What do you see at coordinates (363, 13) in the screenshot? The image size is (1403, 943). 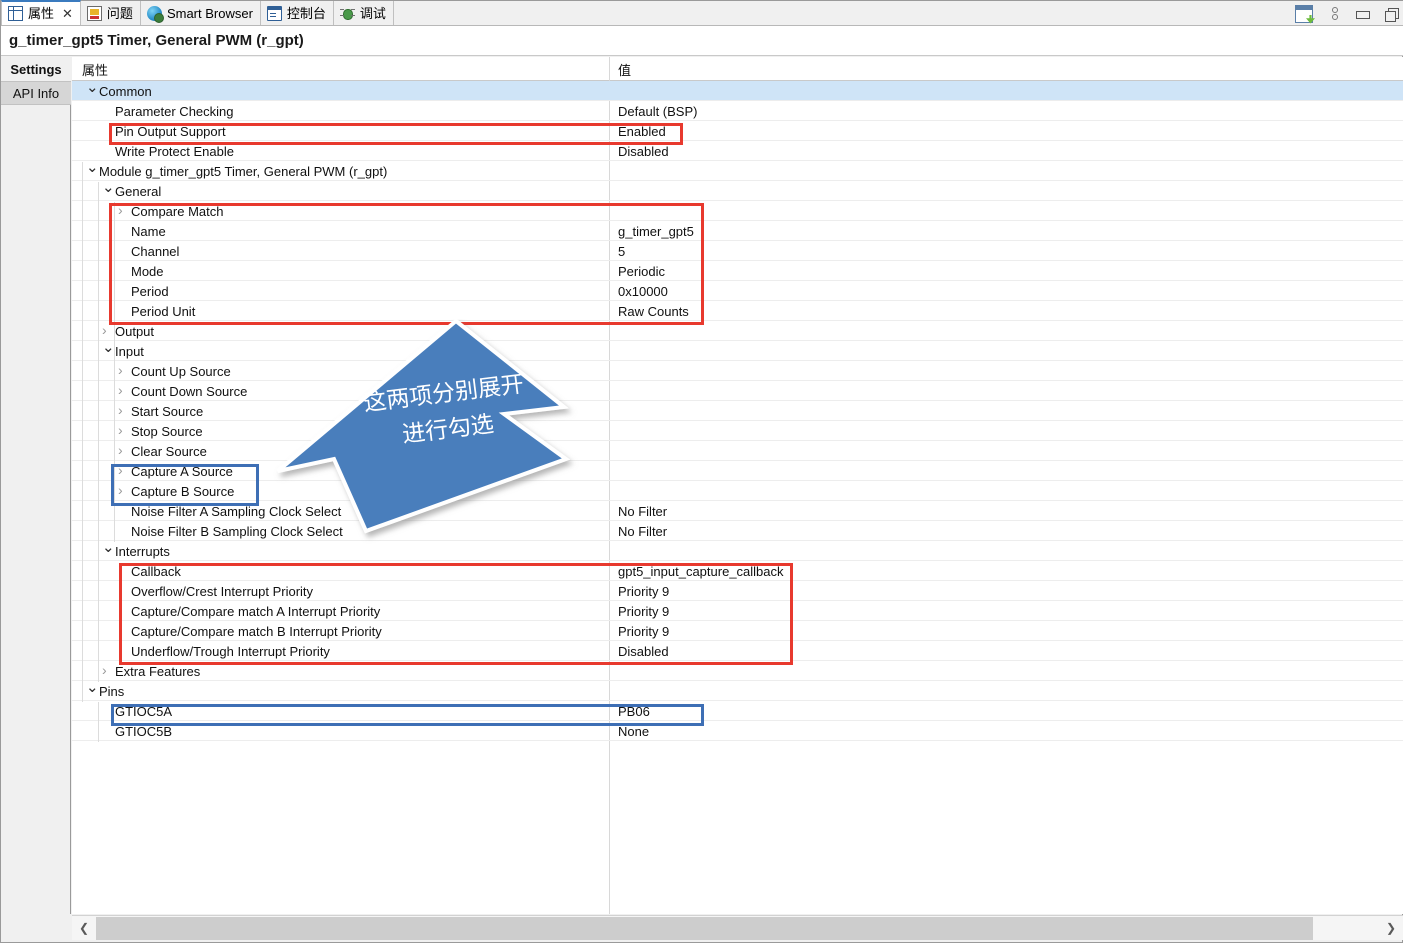 I see `view-tab-4: 调试` at bounding box center [363, 13].